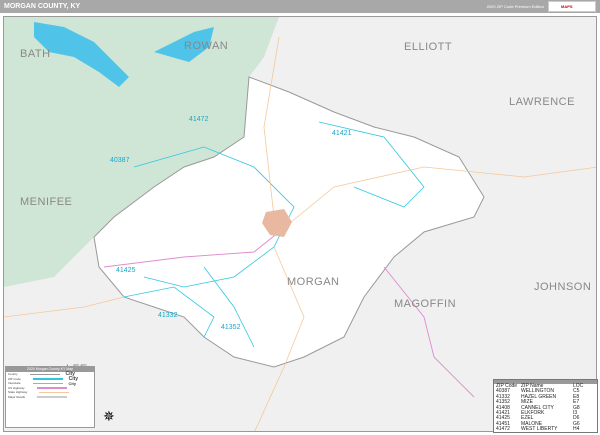 The image size is (600, 435). Describe the element at coordinates (35, 54) in the screenshot. I see `county-label: BATH` at that location.